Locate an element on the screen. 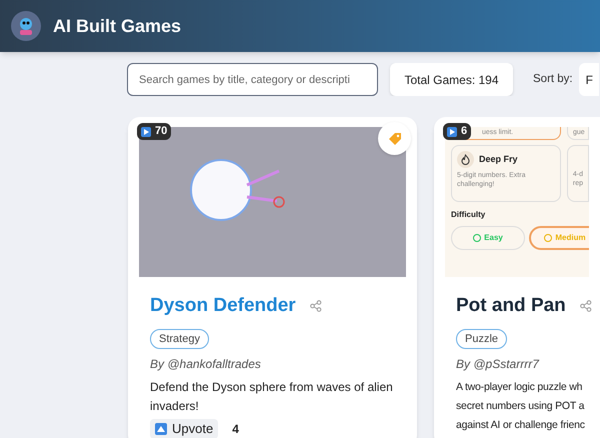 The width and height of the screenshot is (600, 438). difficulty-label: Easy is located at coordinates (493, 238).